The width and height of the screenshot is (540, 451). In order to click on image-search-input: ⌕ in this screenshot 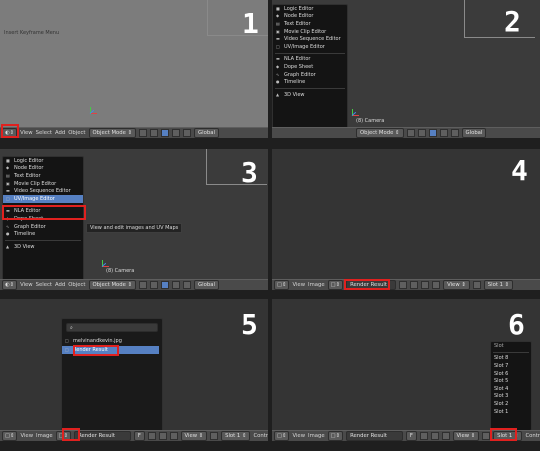, I will do `click(112, 327)`.